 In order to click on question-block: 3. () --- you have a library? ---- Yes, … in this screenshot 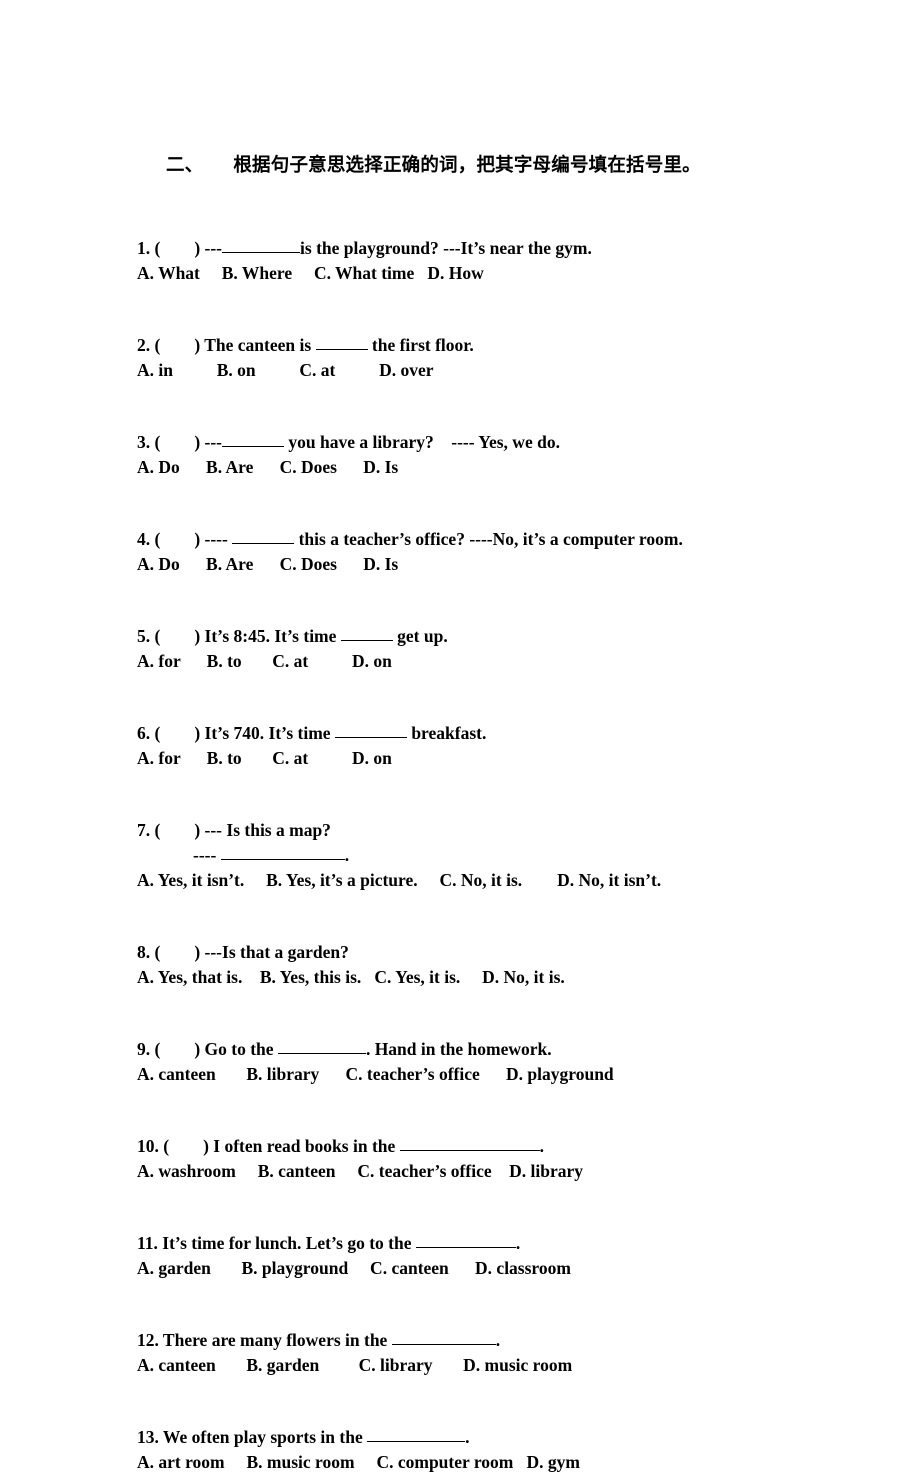, I will do `click(507, 455)`.